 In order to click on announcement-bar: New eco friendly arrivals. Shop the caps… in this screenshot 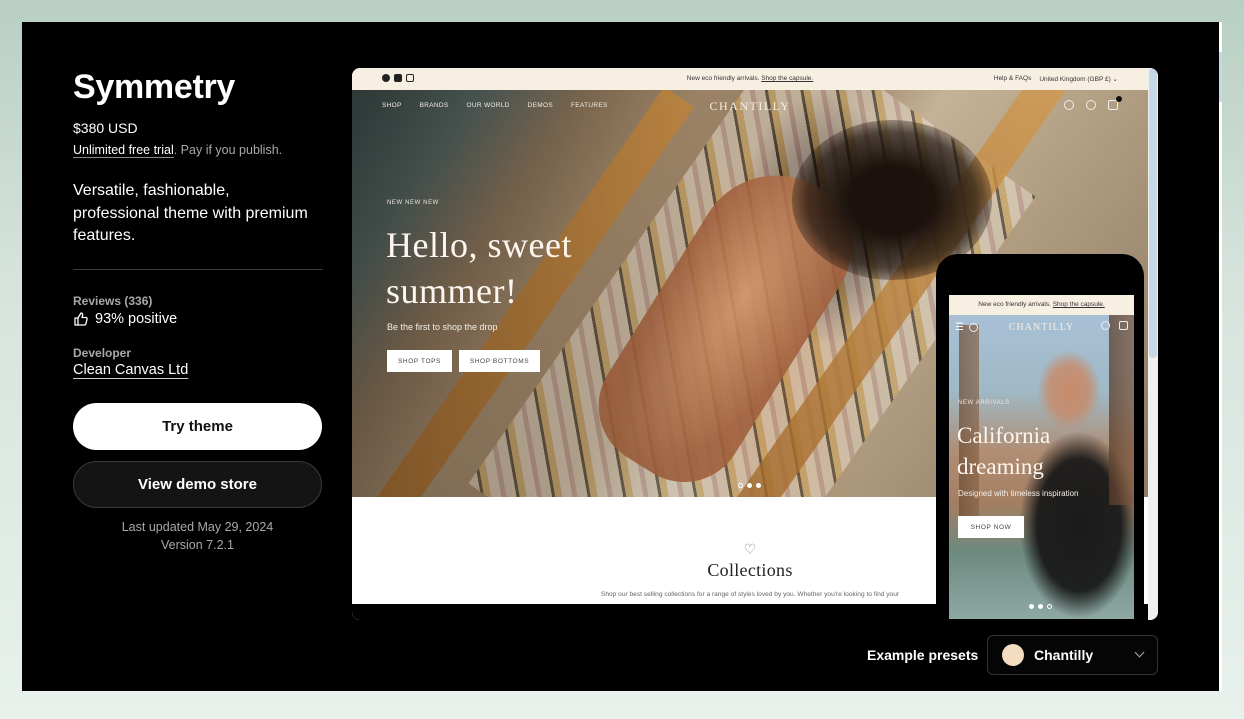, I will do `click(750, 79)`.